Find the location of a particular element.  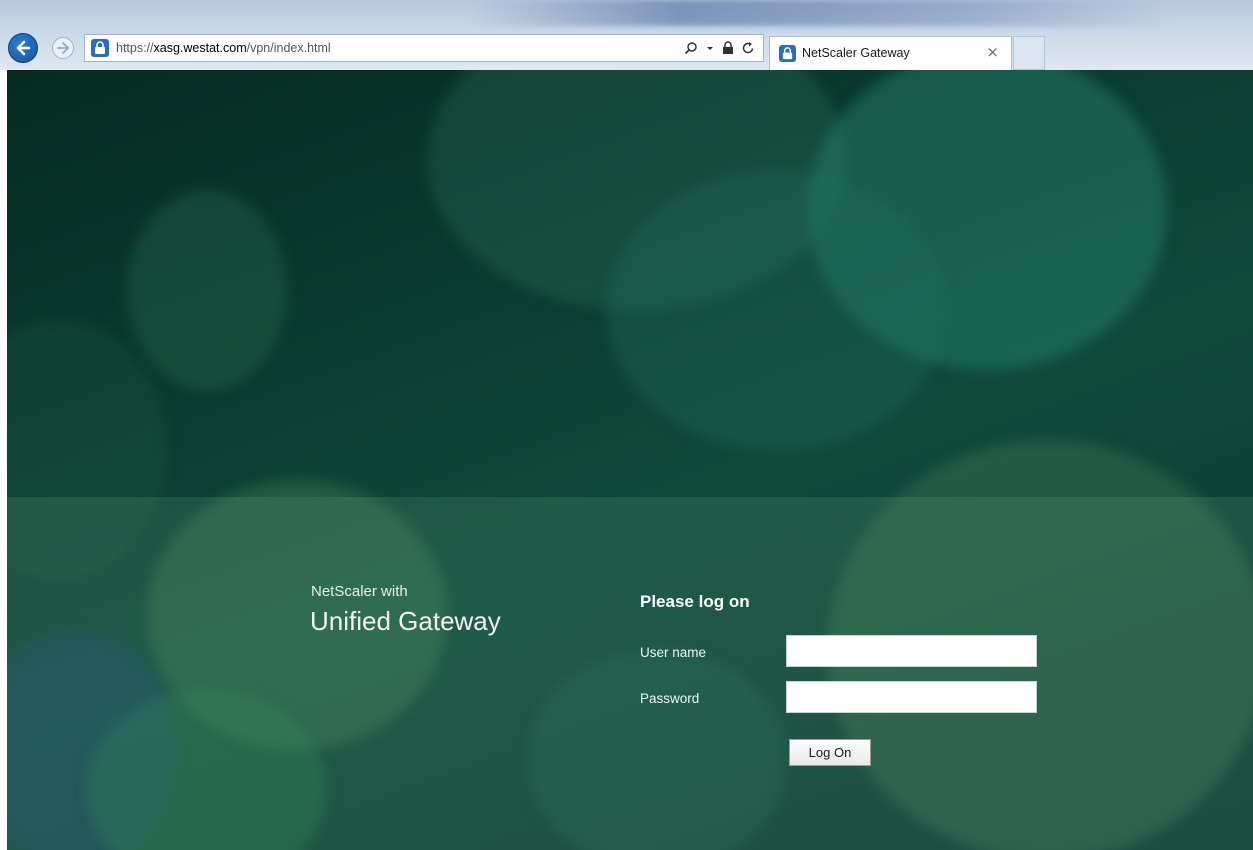

address-tools is located at coordinates (719, 49).